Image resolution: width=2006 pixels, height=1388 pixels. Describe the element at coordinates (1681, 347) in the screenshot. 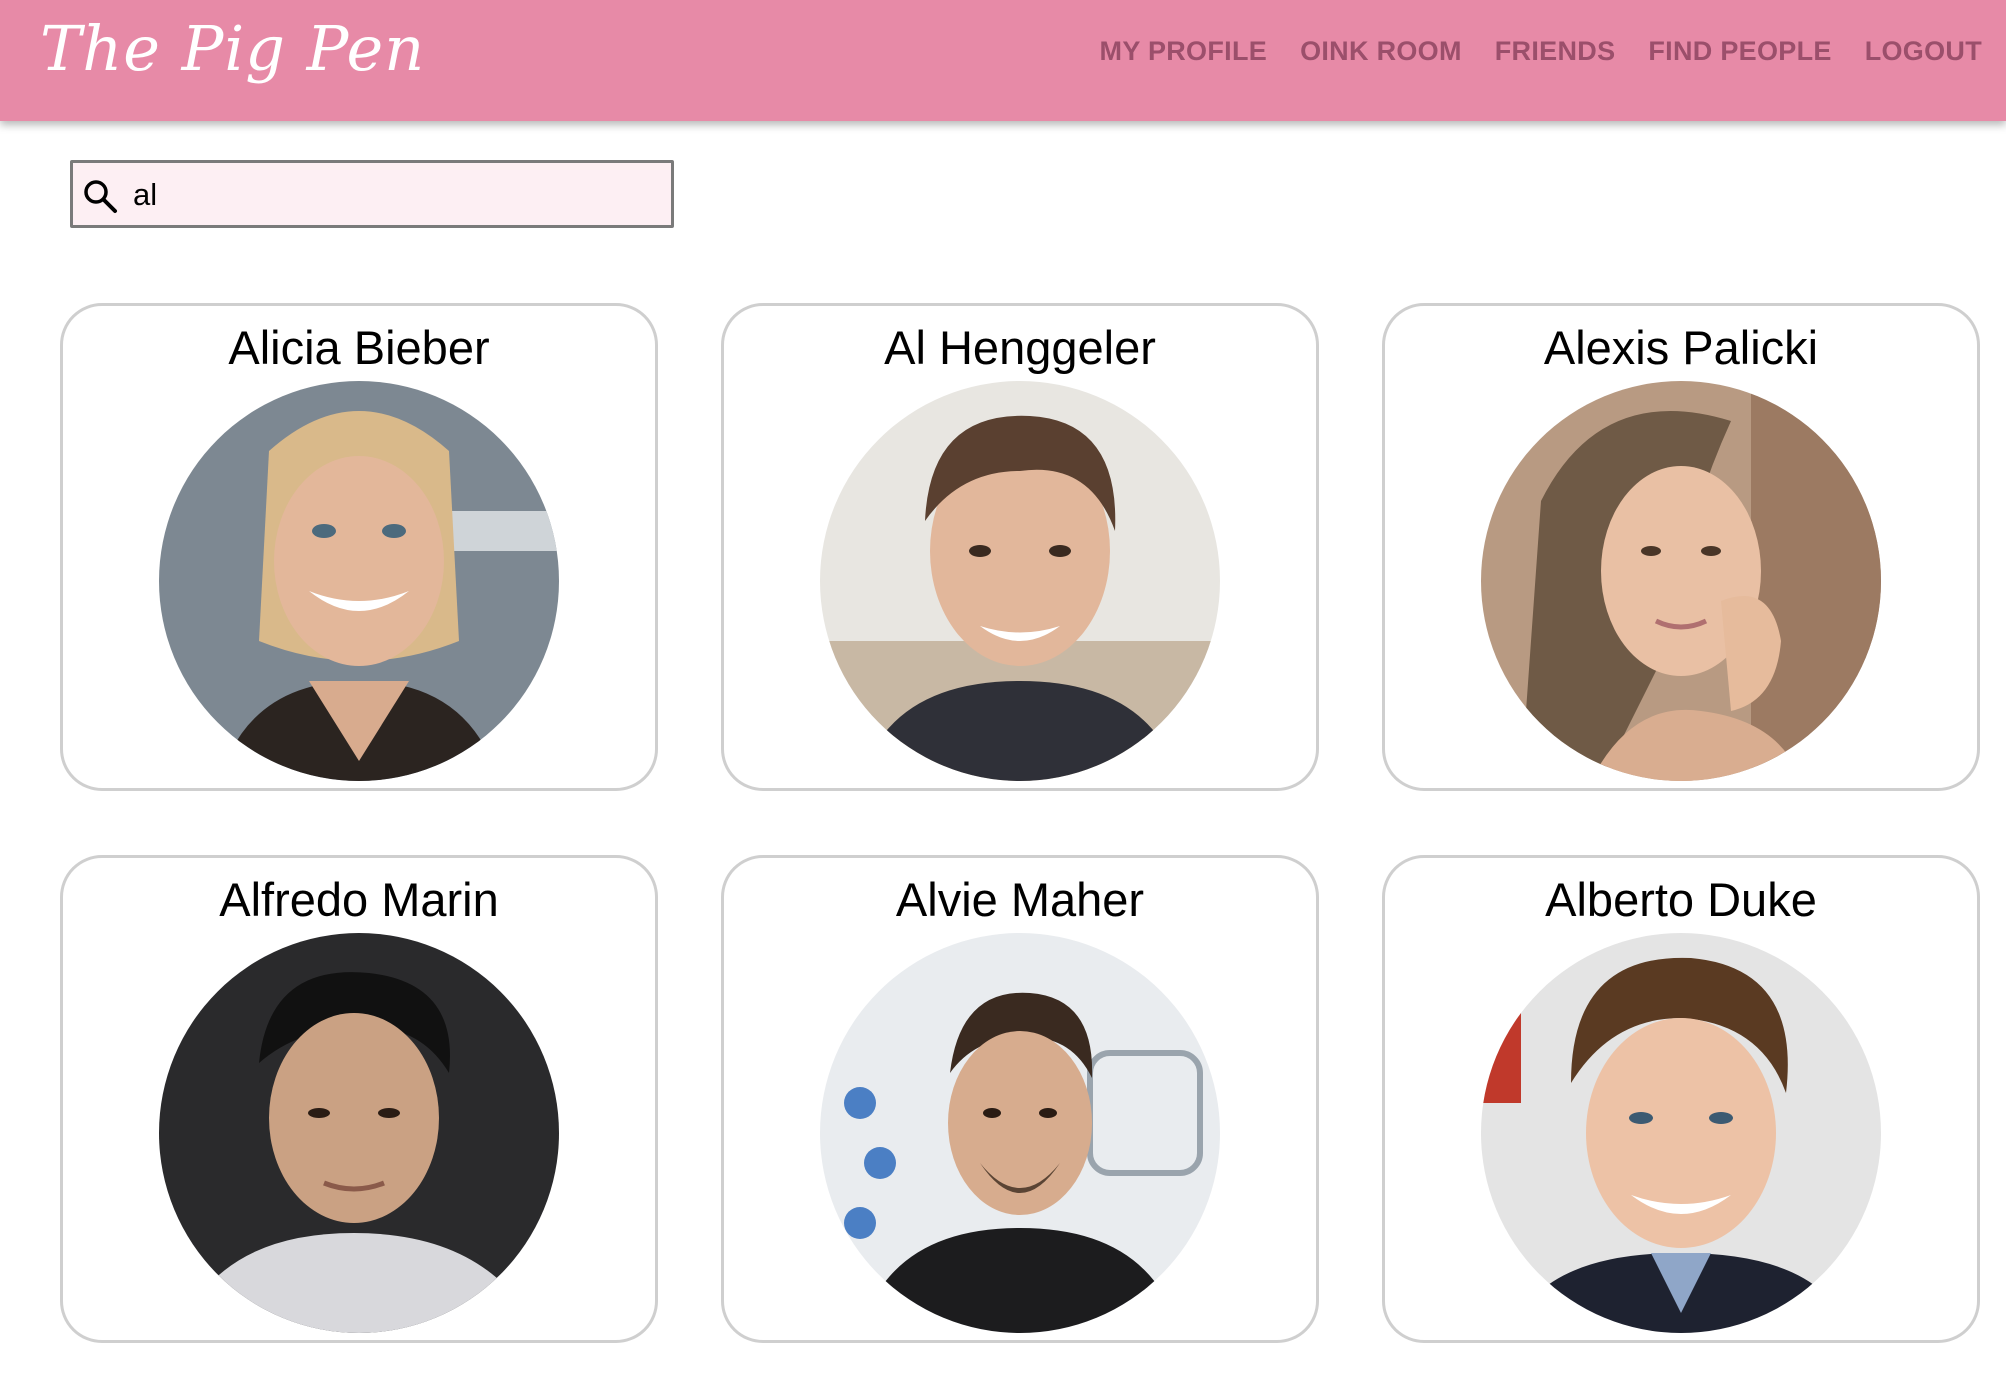

I see `person-name: Alexis Palicki` at that location.